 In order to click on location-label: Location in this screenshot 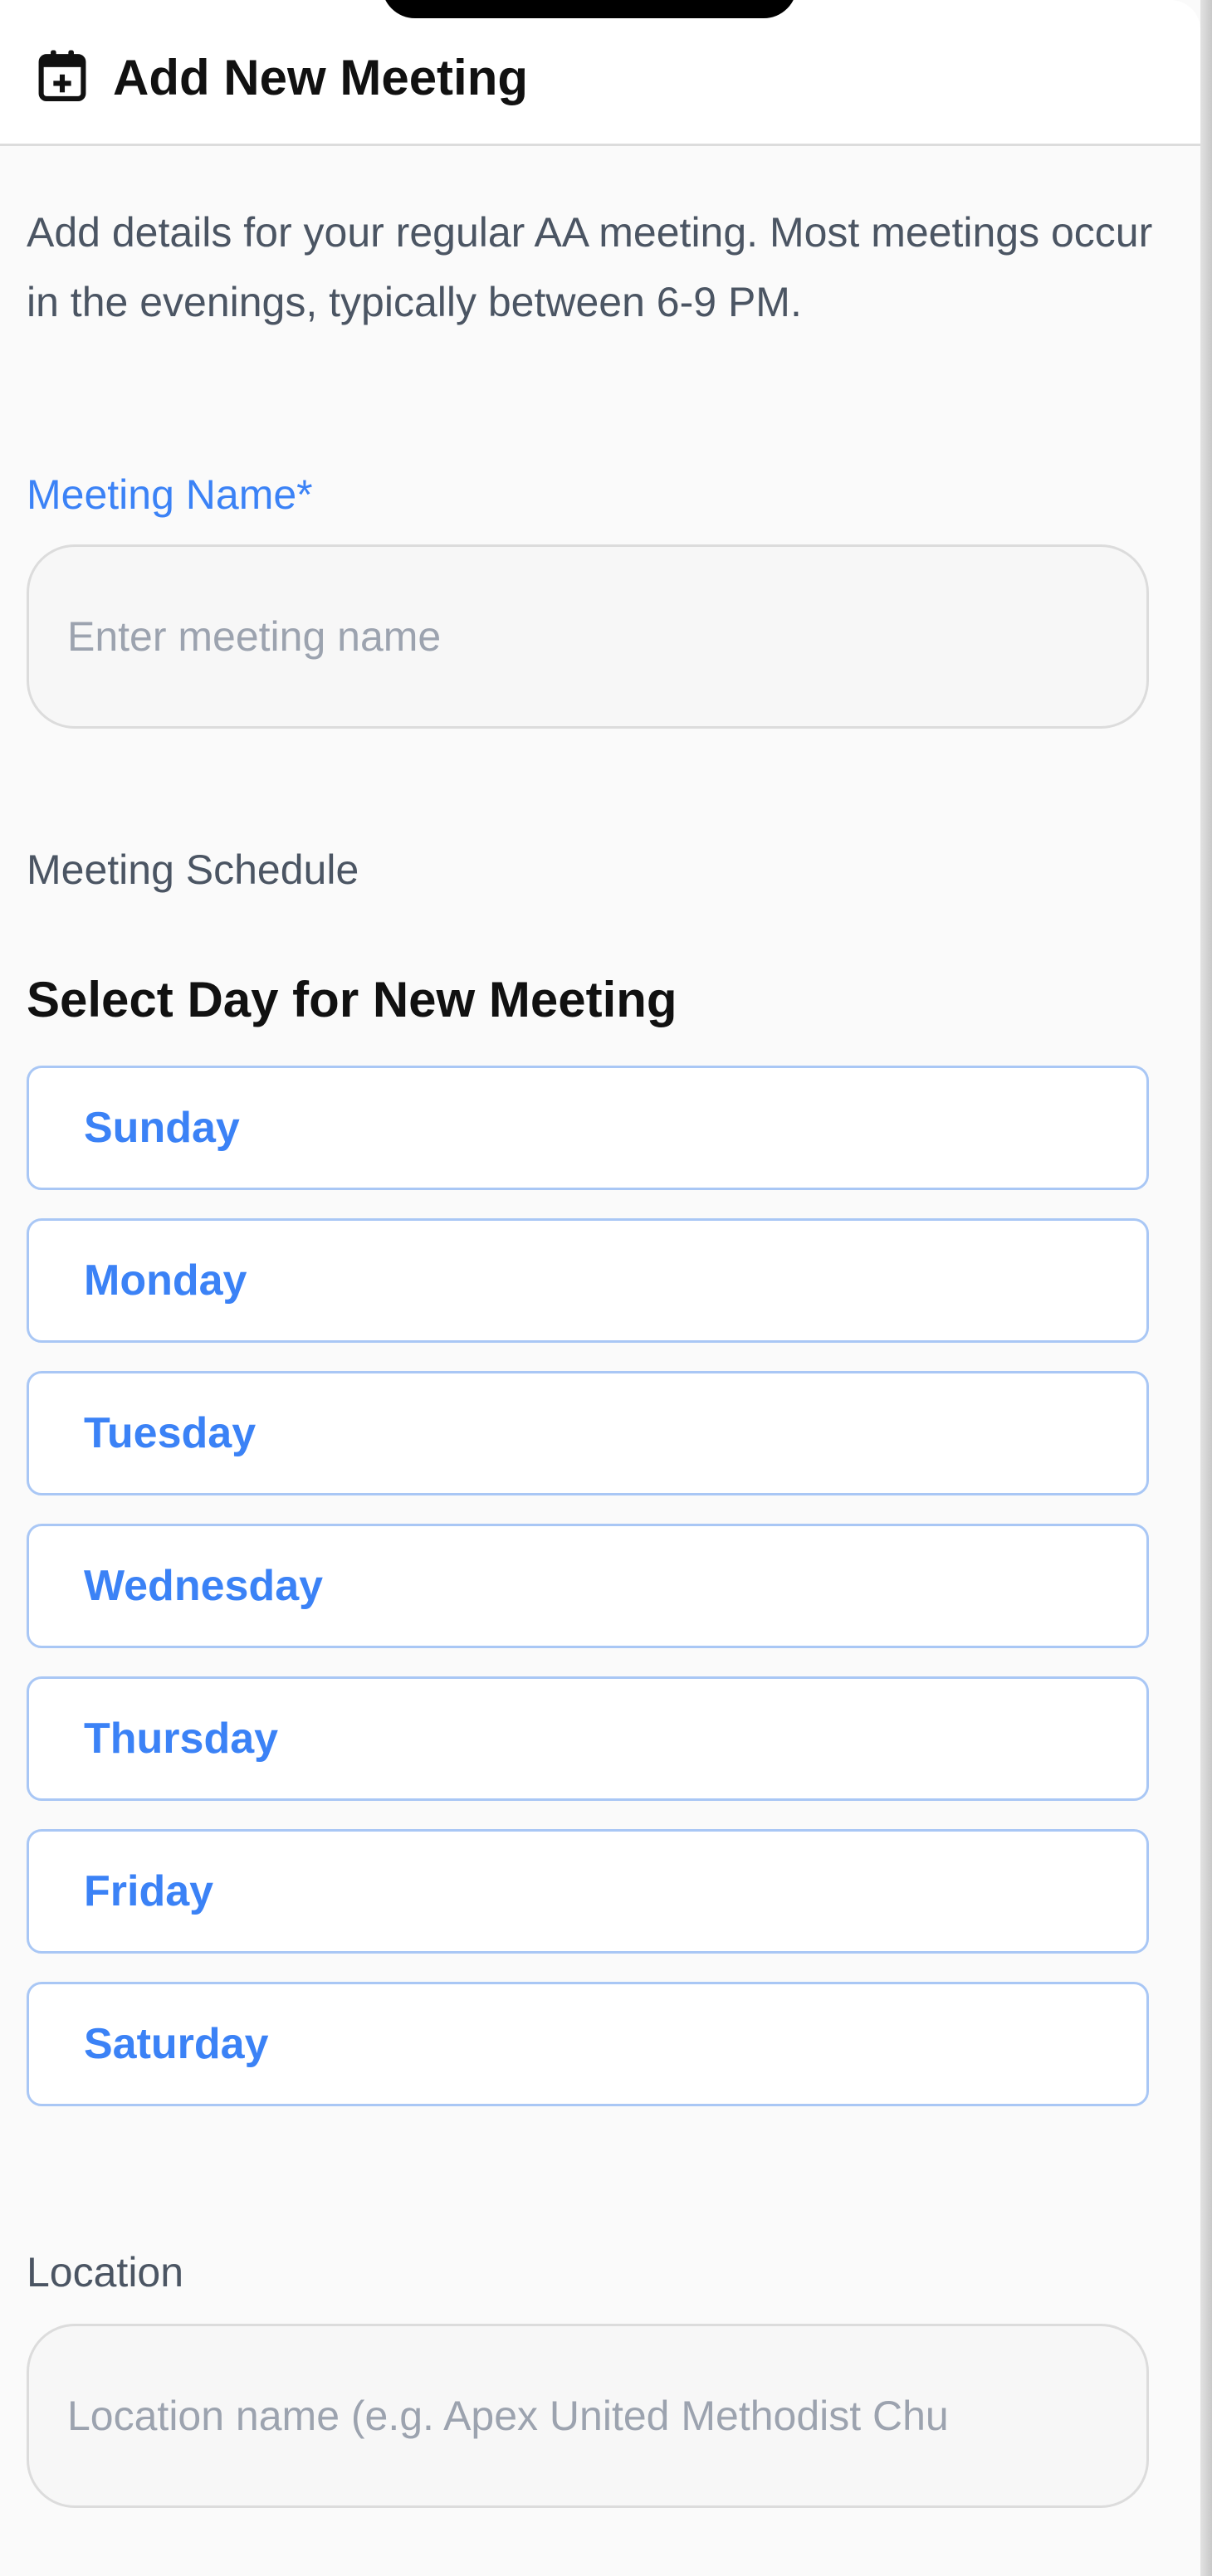, I will do `click(105, 2272)`.